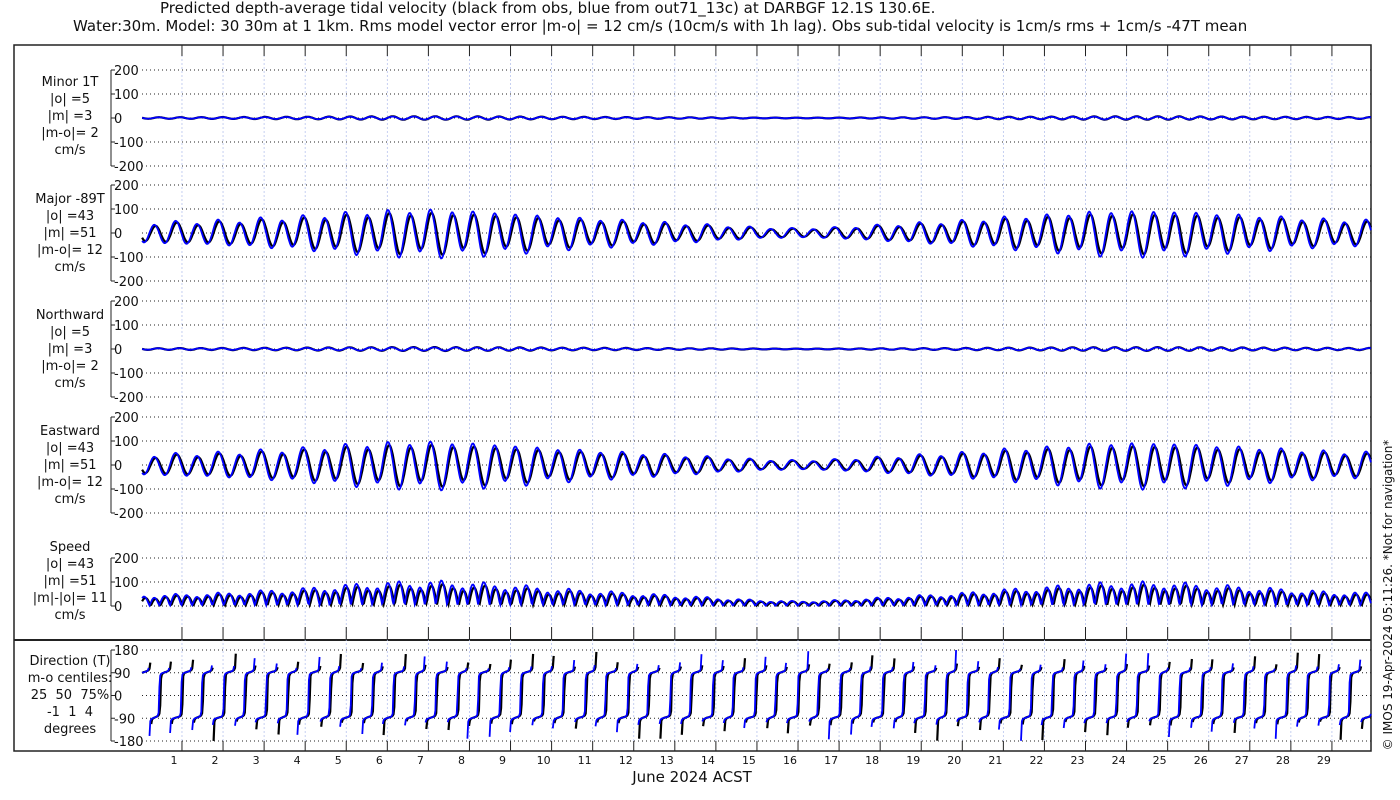  I want to click on x-tick-label: 19, so click(913, 760).